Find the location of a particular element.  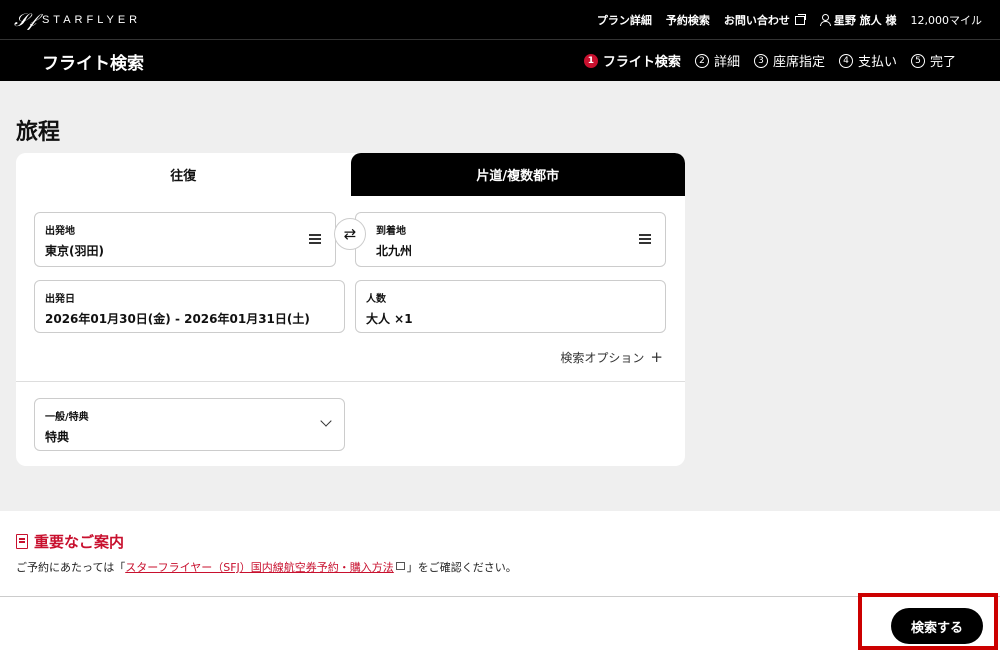

passengers-value: 大人 ×1 is located at coordinates (389, 319).